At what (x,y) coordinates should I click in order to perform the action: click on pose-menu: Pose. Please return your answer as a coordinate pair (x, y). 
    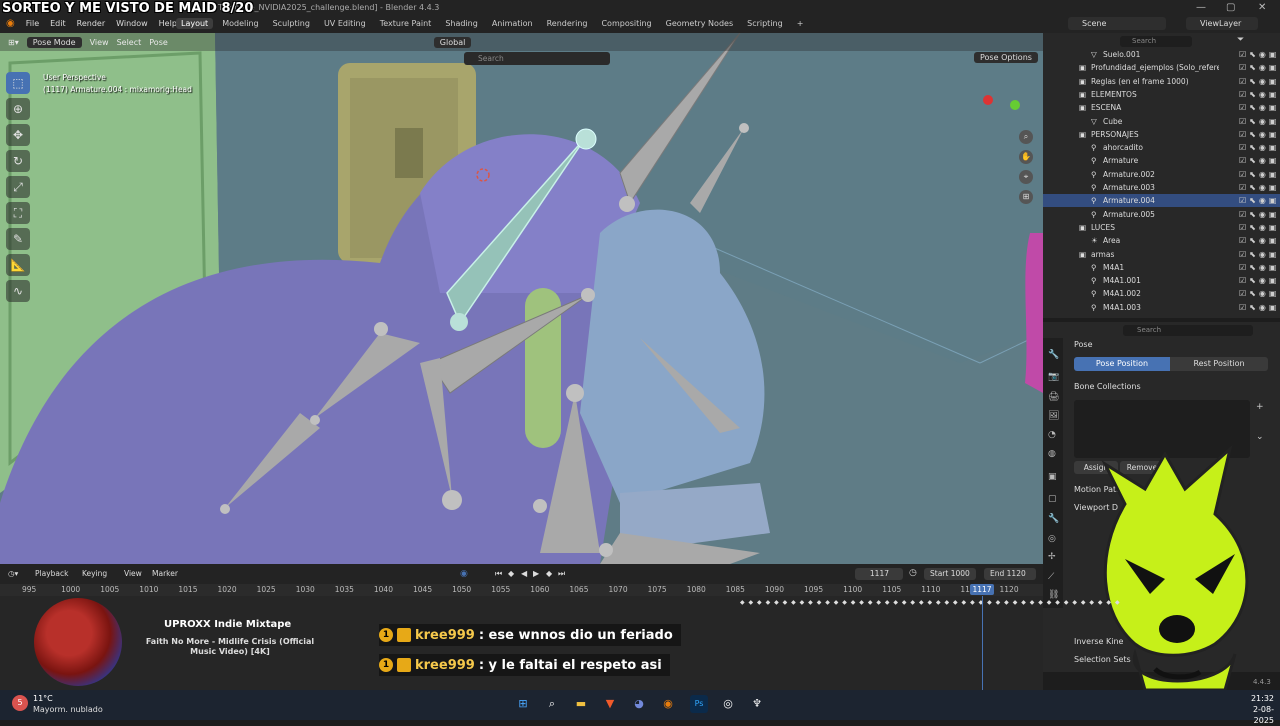
    Looking at the image, I should click on (158, 42).